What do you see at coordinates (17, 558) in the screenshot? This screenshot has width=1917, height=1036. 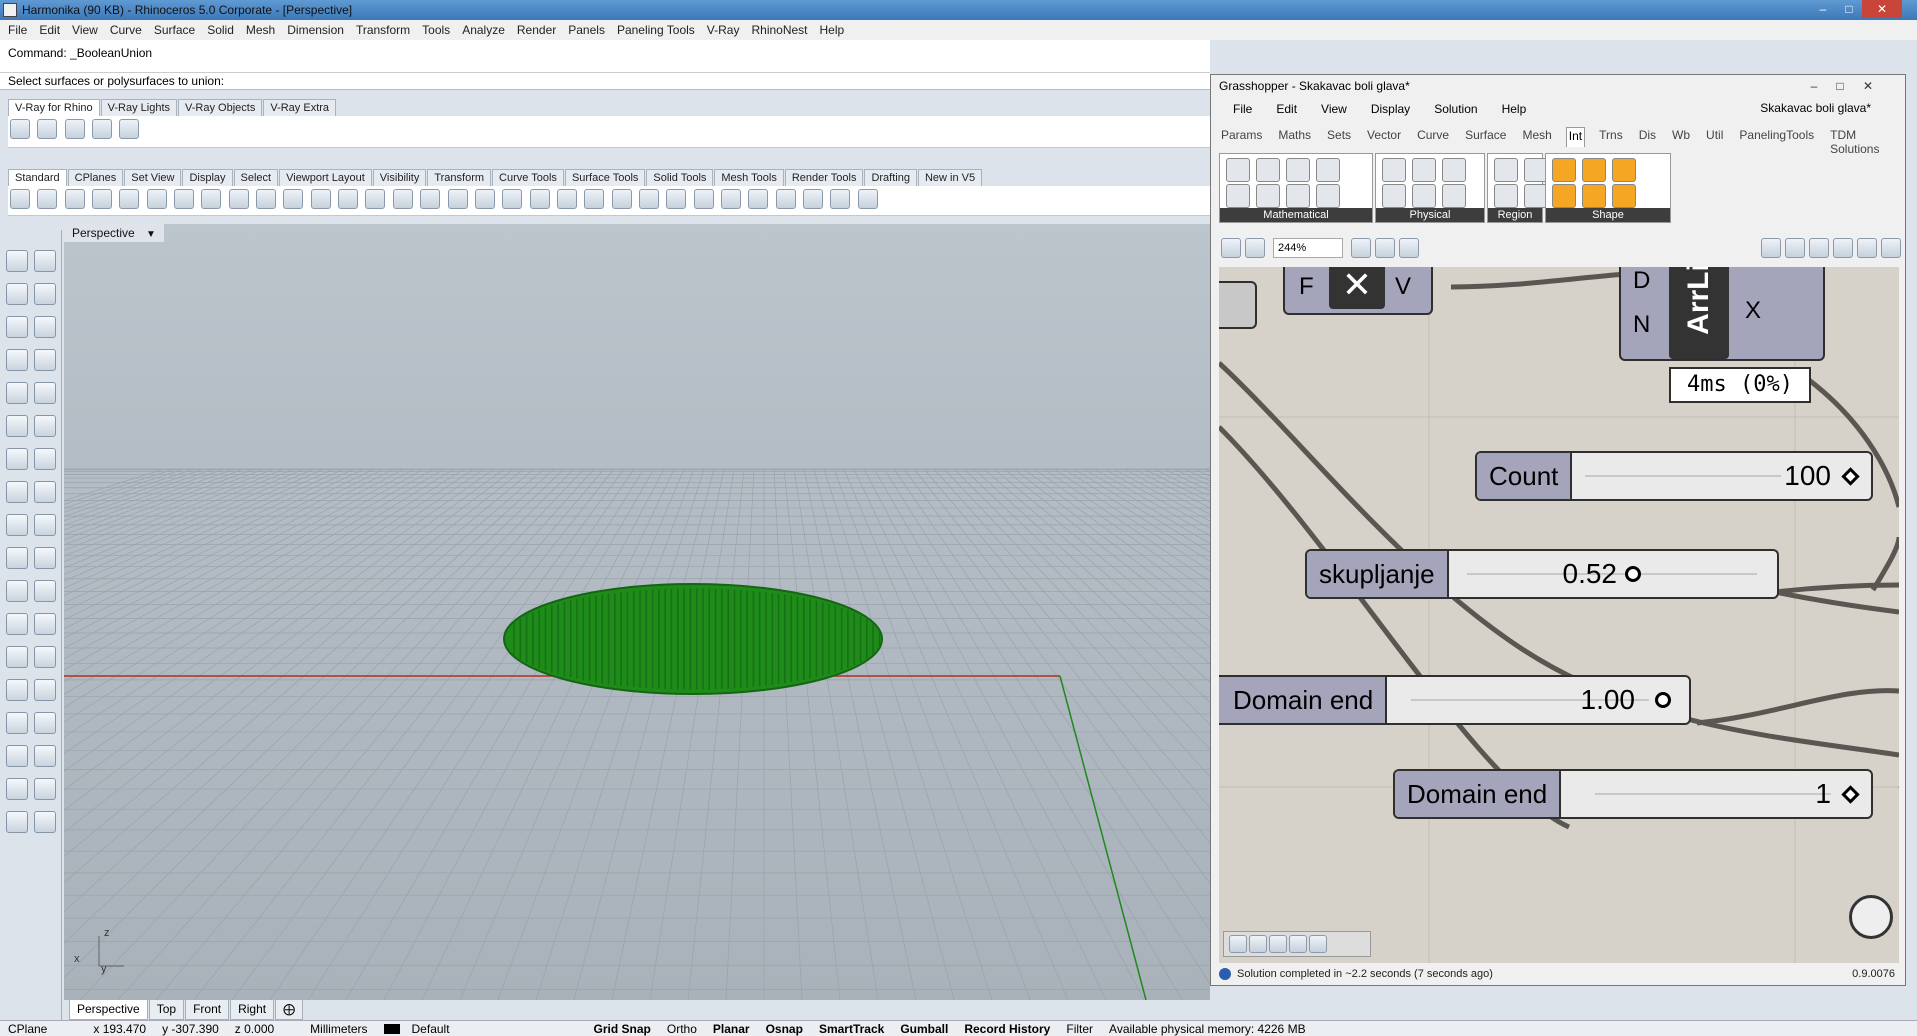 I see `boolean-tool-icon` at bounding box center [17, 558].